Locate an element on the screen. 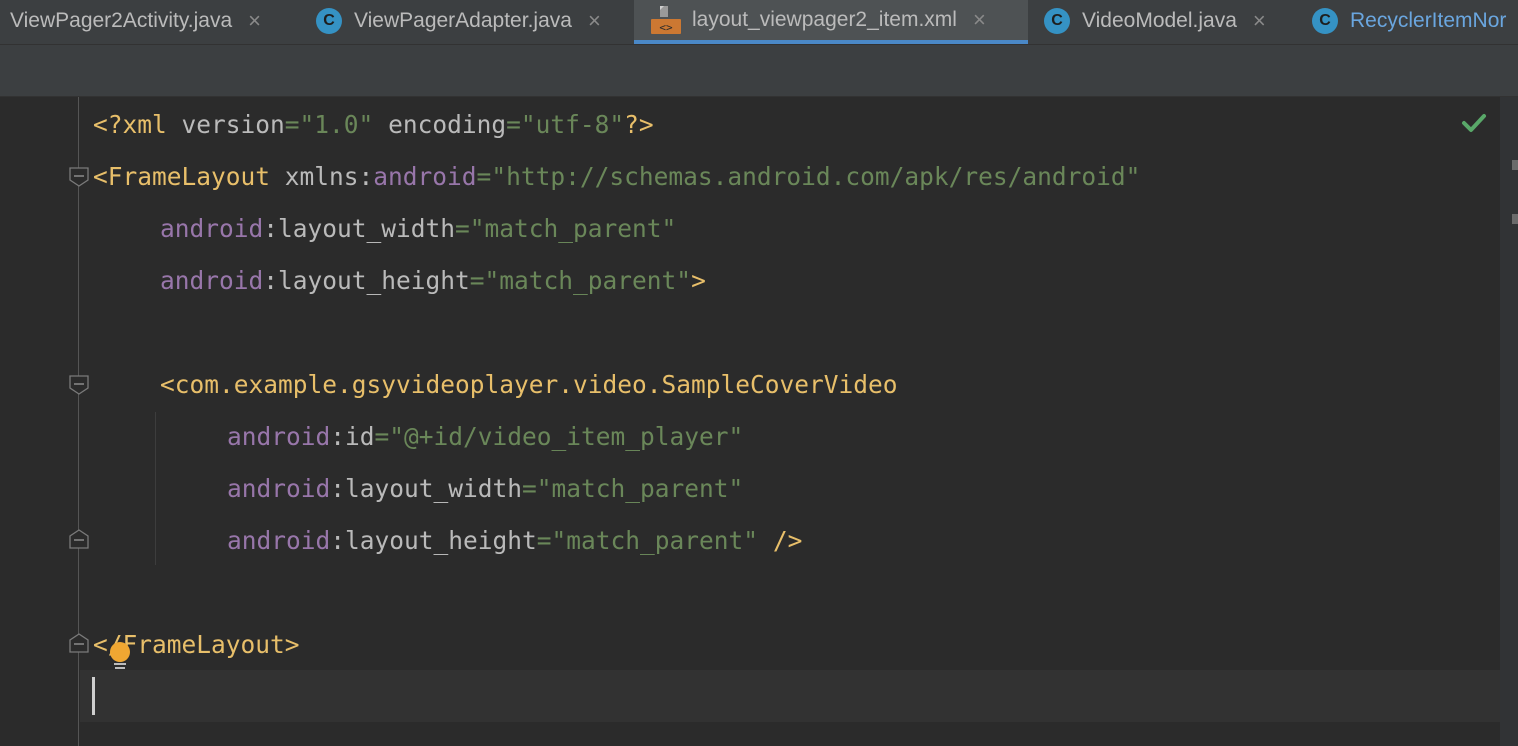 The height and width of the screenshot is (746, 1518). tab-layout-viewpager2-item: <> layout_viewpager2_item.xml × is located at coordinates (831, 22).